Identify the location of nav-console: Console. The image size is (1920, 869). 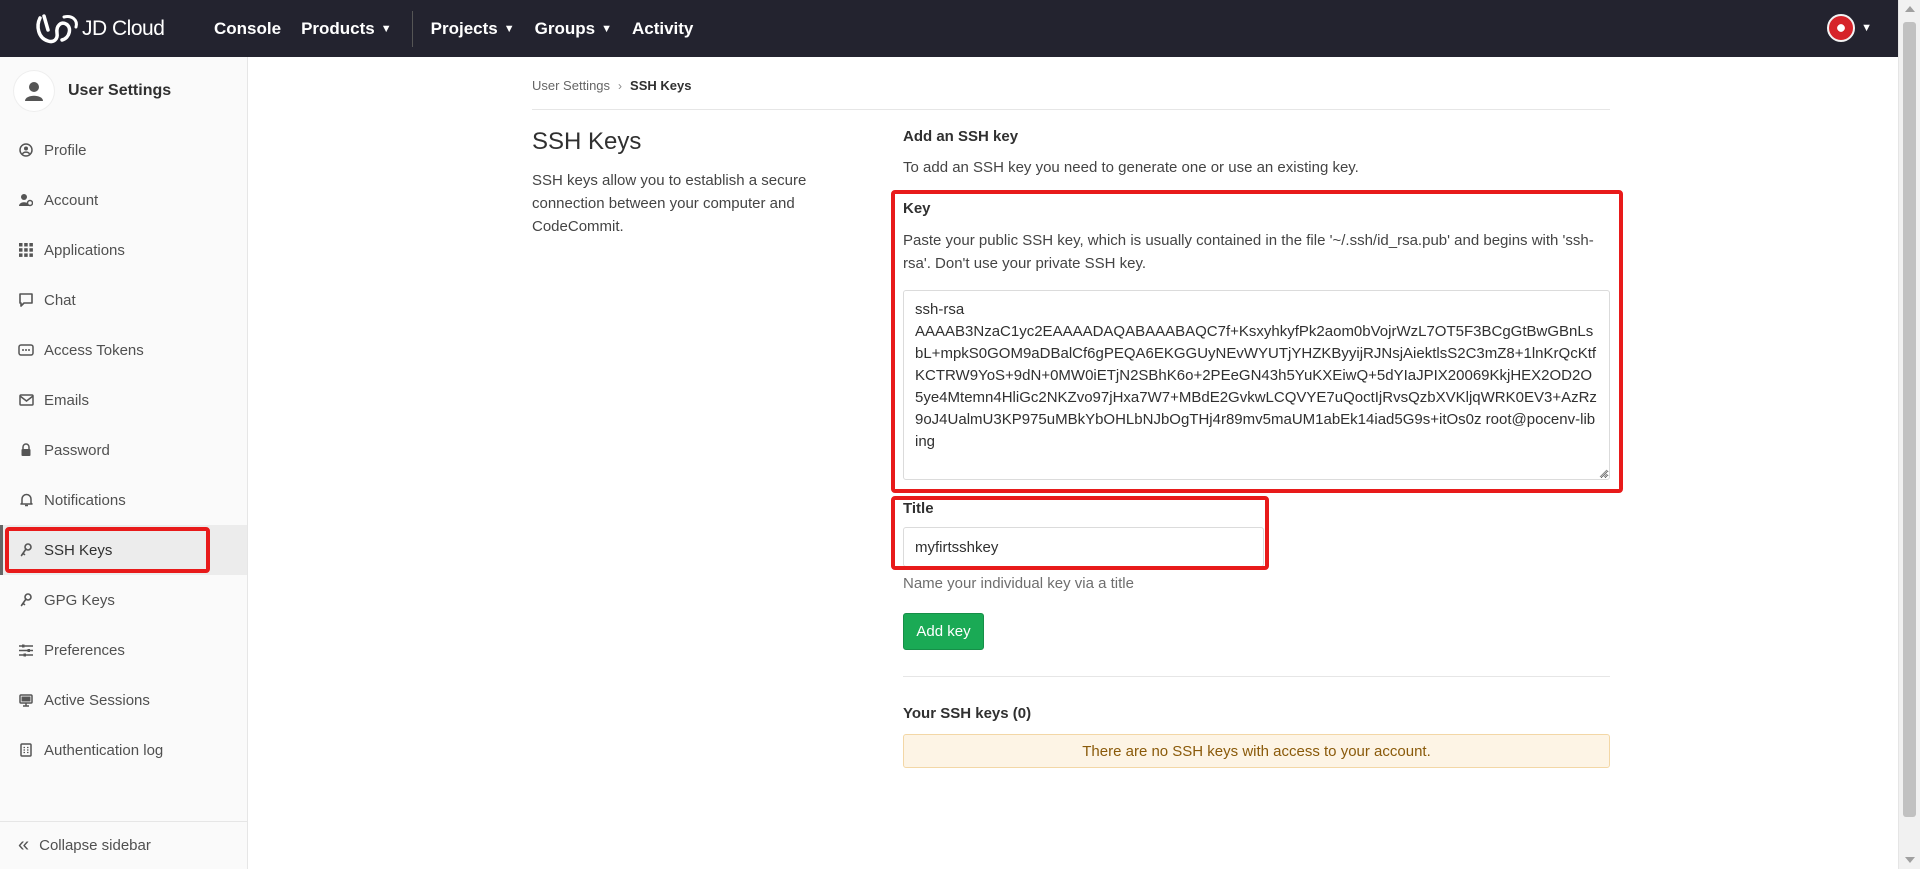
(247, 29).